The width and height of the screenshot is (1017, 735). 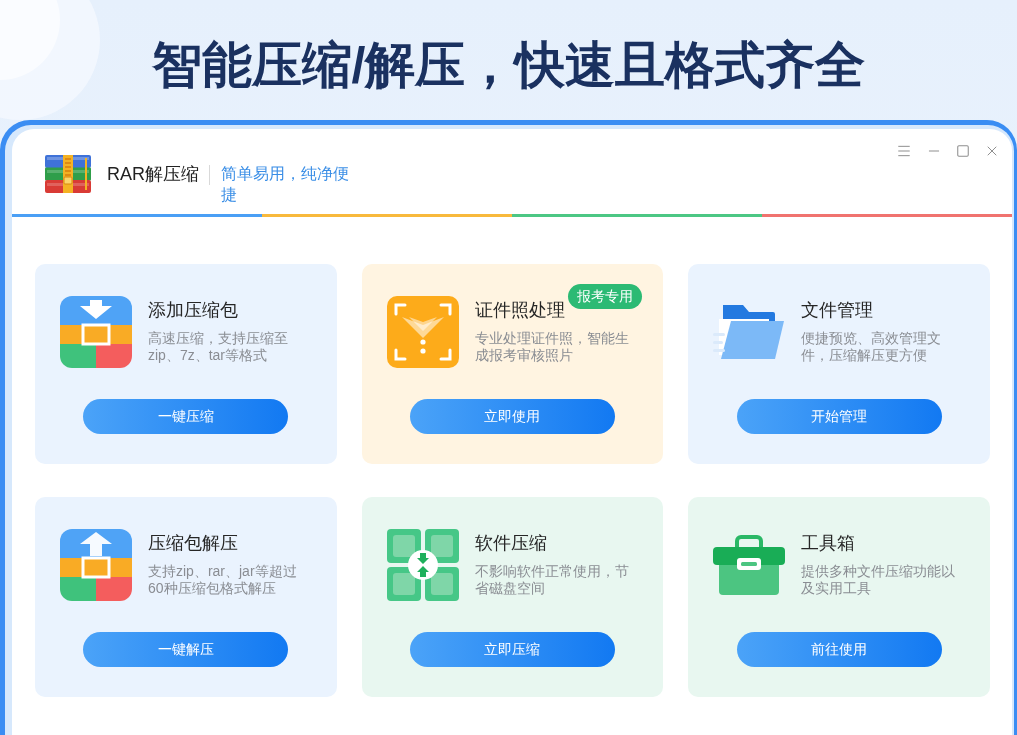 What do you see at coordinates (605, 296) in the screenshot?
I see `feature-tag: 报考专用` at bounding box center [605, 296].